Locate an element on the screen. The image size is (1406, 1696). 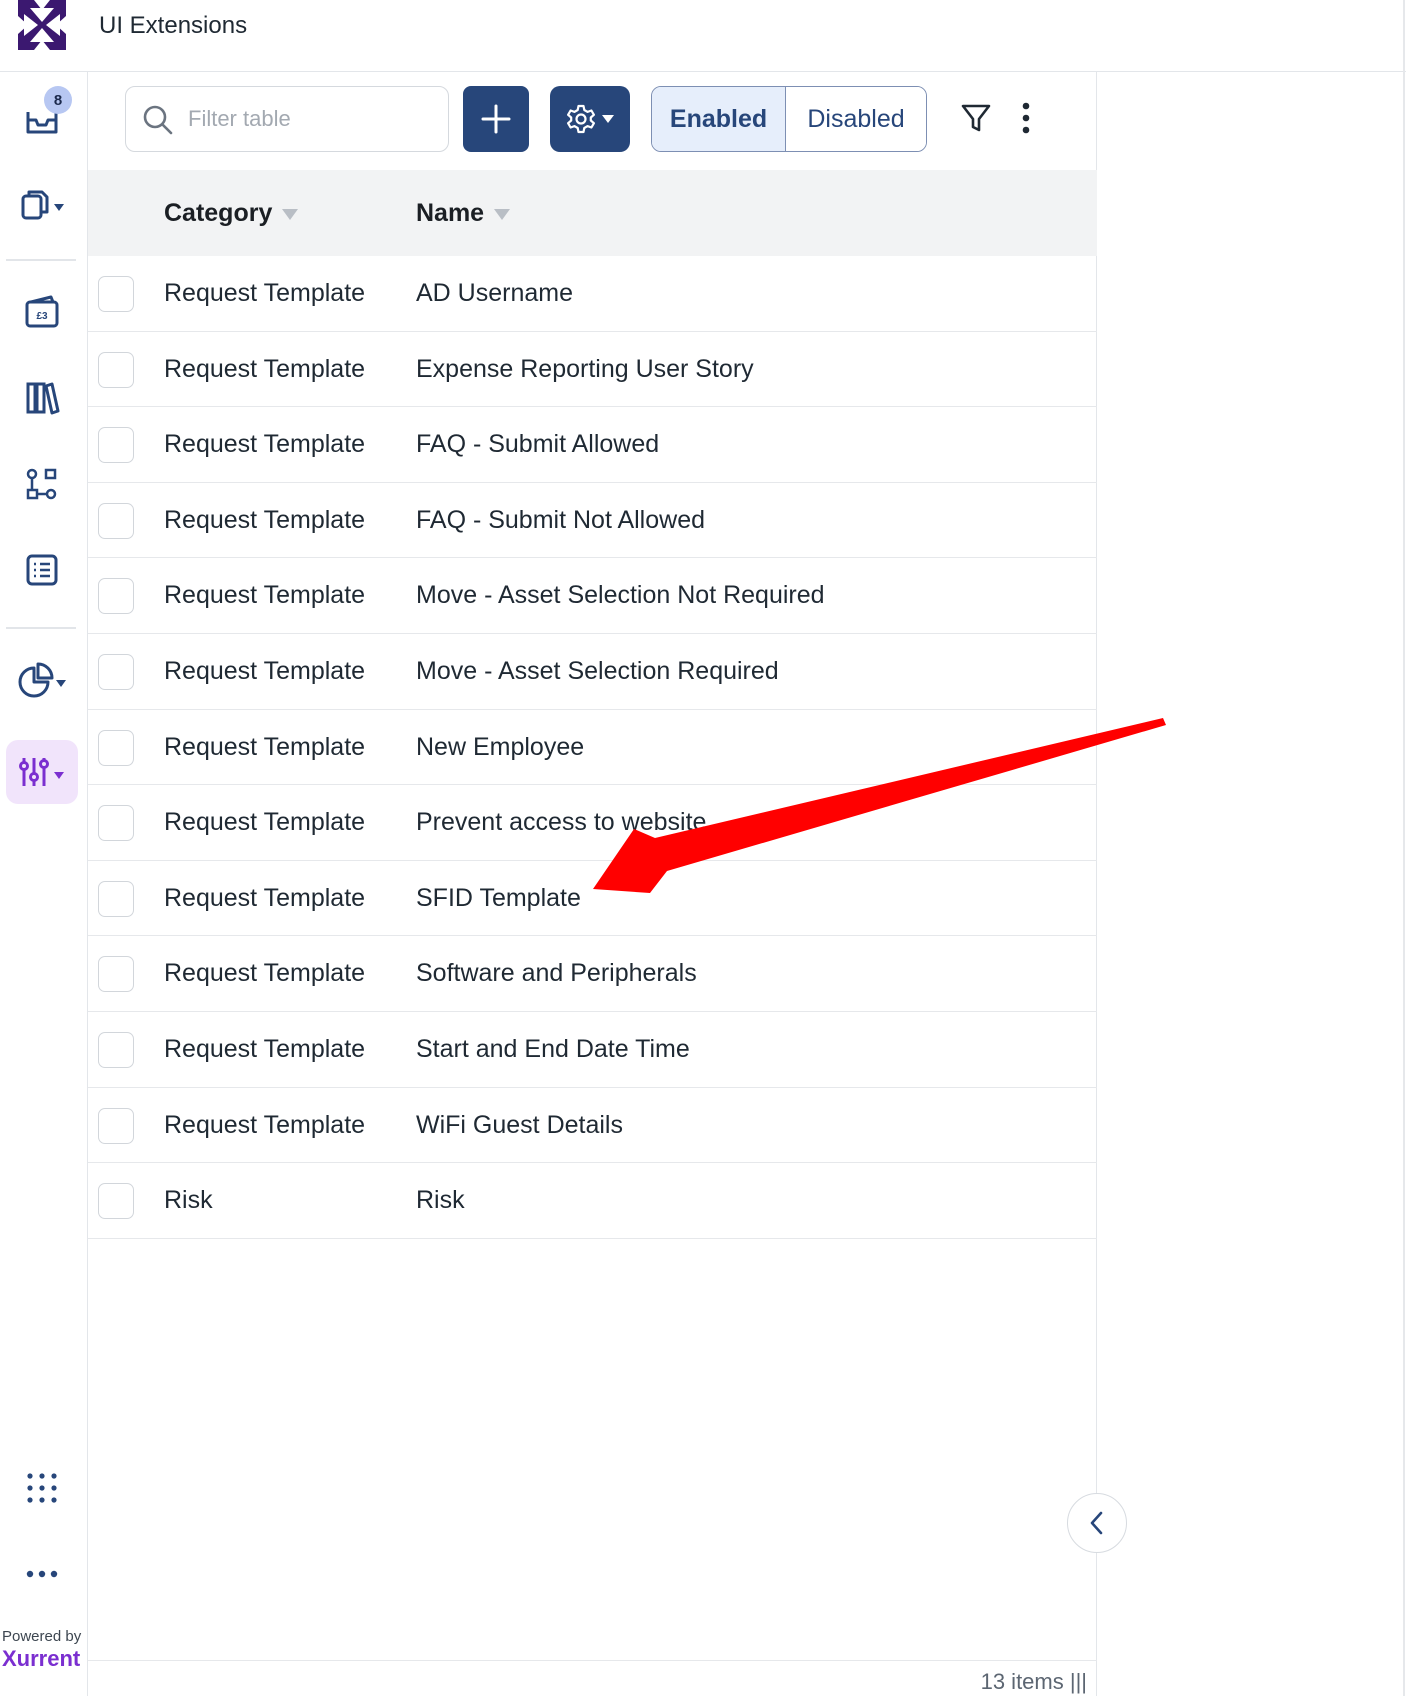
library-icon is located at coordinates (43, 398).